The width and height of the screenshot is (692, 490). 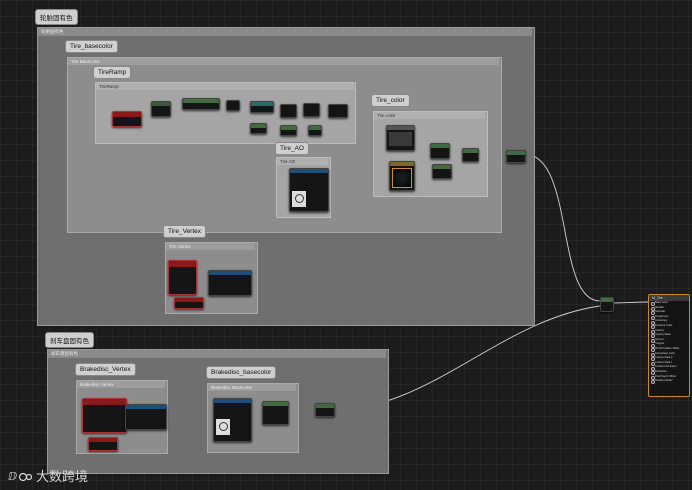 I want to click on comment-tab-tire-vertex: Tire_Vertex, so click(x=184, y=231).